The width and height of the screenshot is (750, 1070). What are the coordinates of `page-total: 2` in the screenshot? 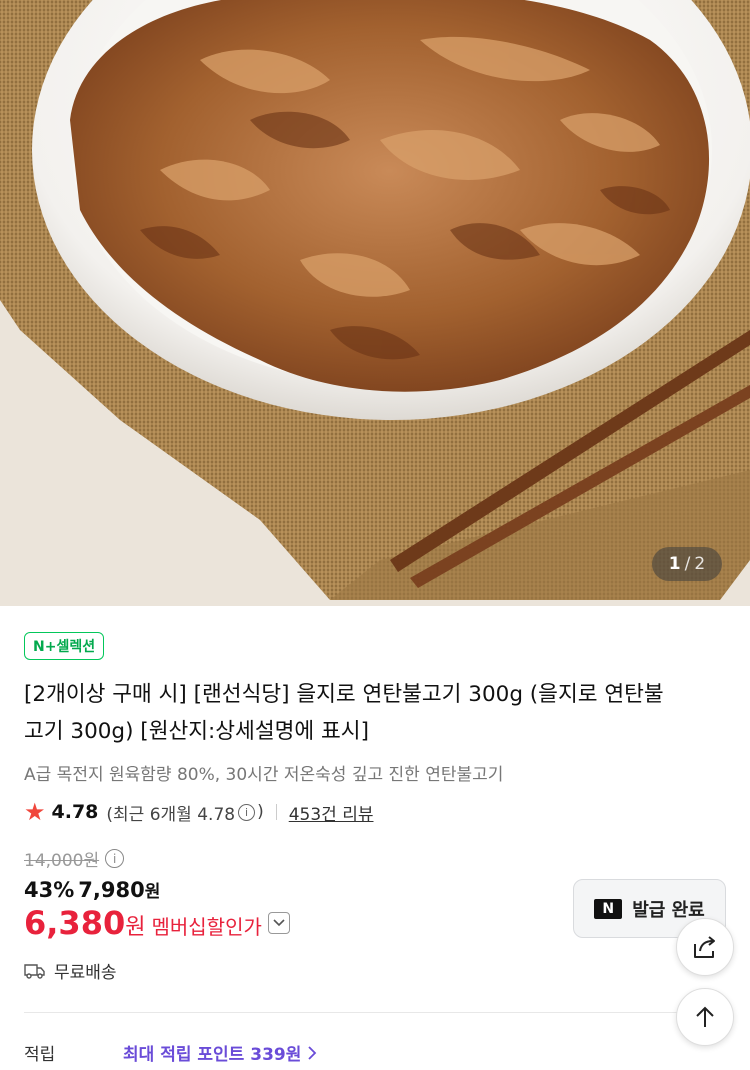 It's located at (700, 564).